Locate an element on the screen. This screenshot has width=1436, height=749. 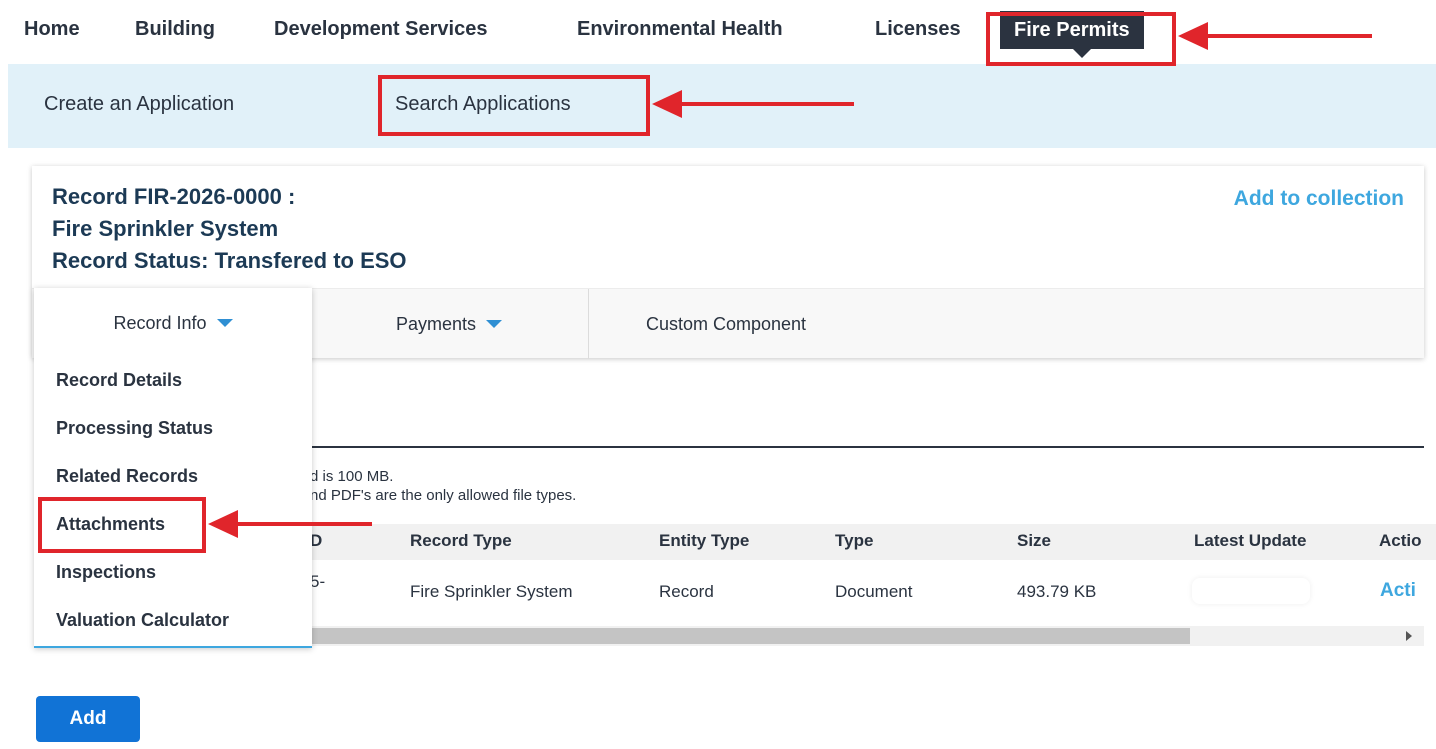
nav-development-services: Development Services is located at coordinates (380, 29).